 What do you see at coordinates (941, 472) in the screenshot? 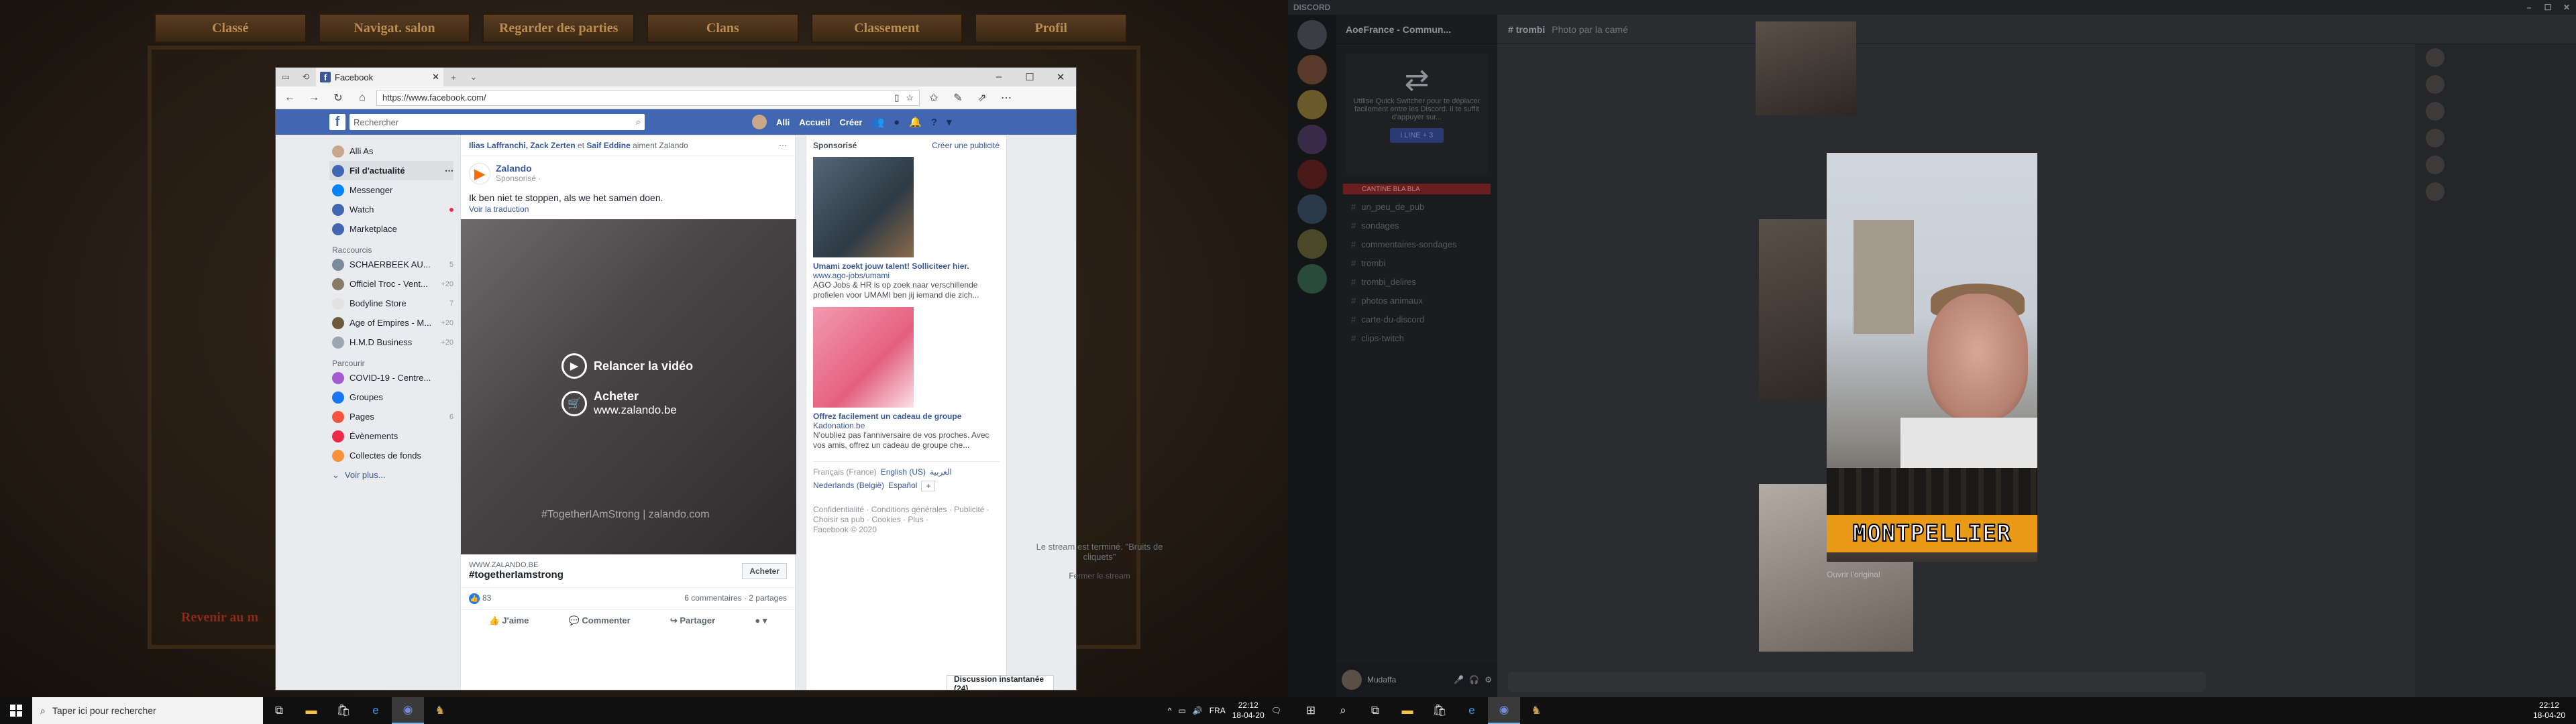
I see `language-link: العربية` at bounding box center [941, 472].